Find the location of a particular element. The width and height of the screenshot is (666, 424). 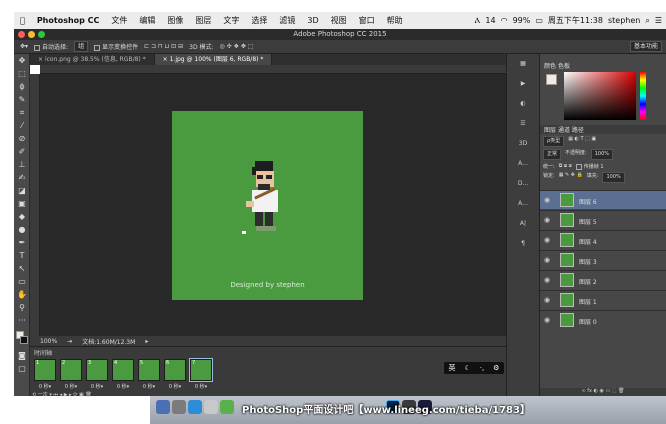

moon-icon: ☾ is located at coordinates (467, 368).